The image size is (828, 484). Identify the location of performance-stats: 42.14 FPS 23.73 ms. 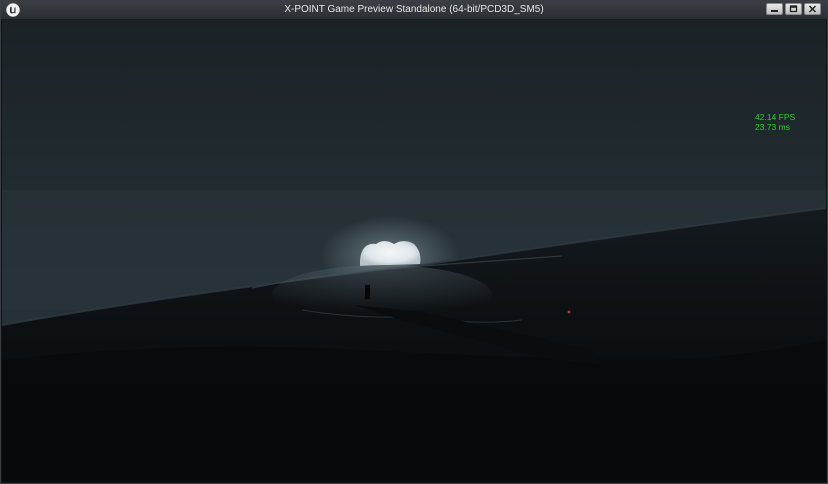
(775, 122).